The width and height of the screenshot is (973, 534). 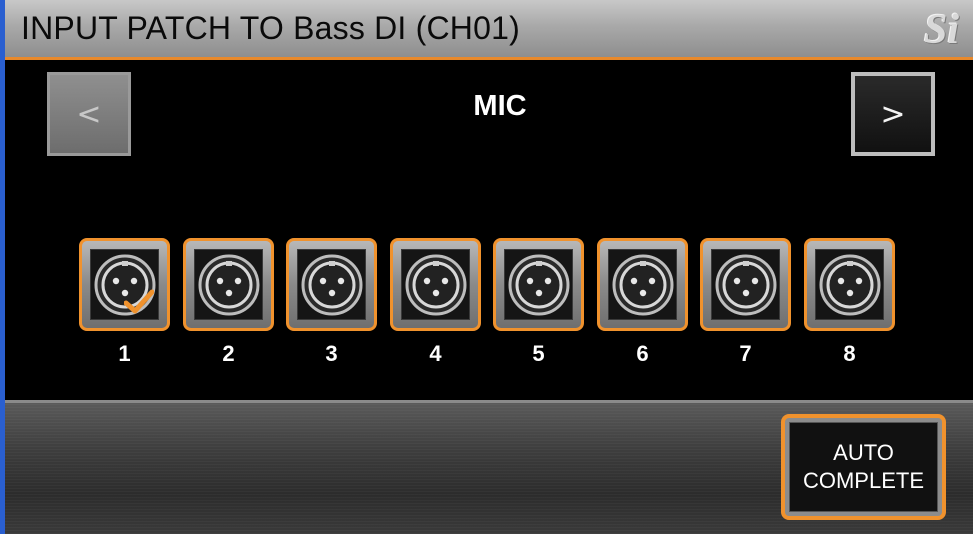 What do you see at coordinates (745, 353) in the screenshot?
I see `socket-number-label: 7` at bounding box center [745, 353].